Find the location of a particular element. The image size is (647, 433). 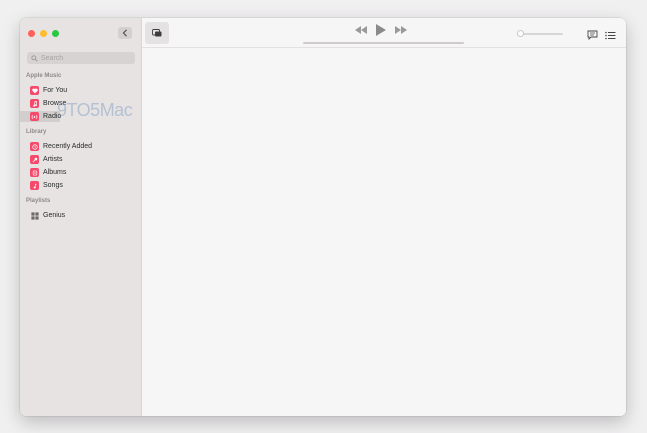

fast-forward-icon is located at coordinates (401, 30).